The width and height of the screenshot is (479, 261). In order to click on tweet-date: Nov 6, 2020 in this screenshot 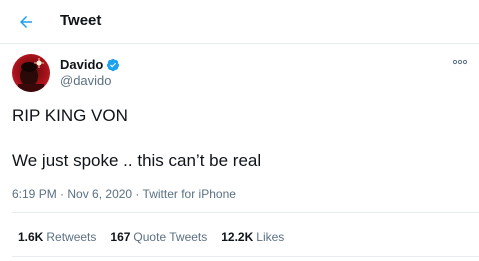, I will do `click(99, 194)`.